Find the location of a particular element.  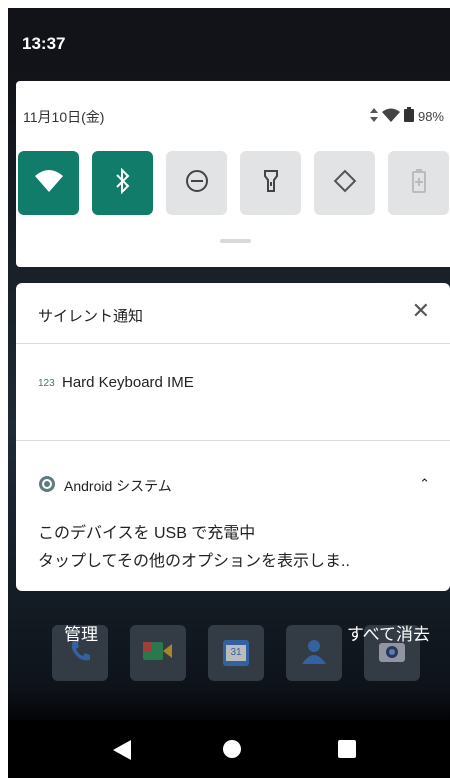

flashlight-icon is located at coordinates (271, 183).